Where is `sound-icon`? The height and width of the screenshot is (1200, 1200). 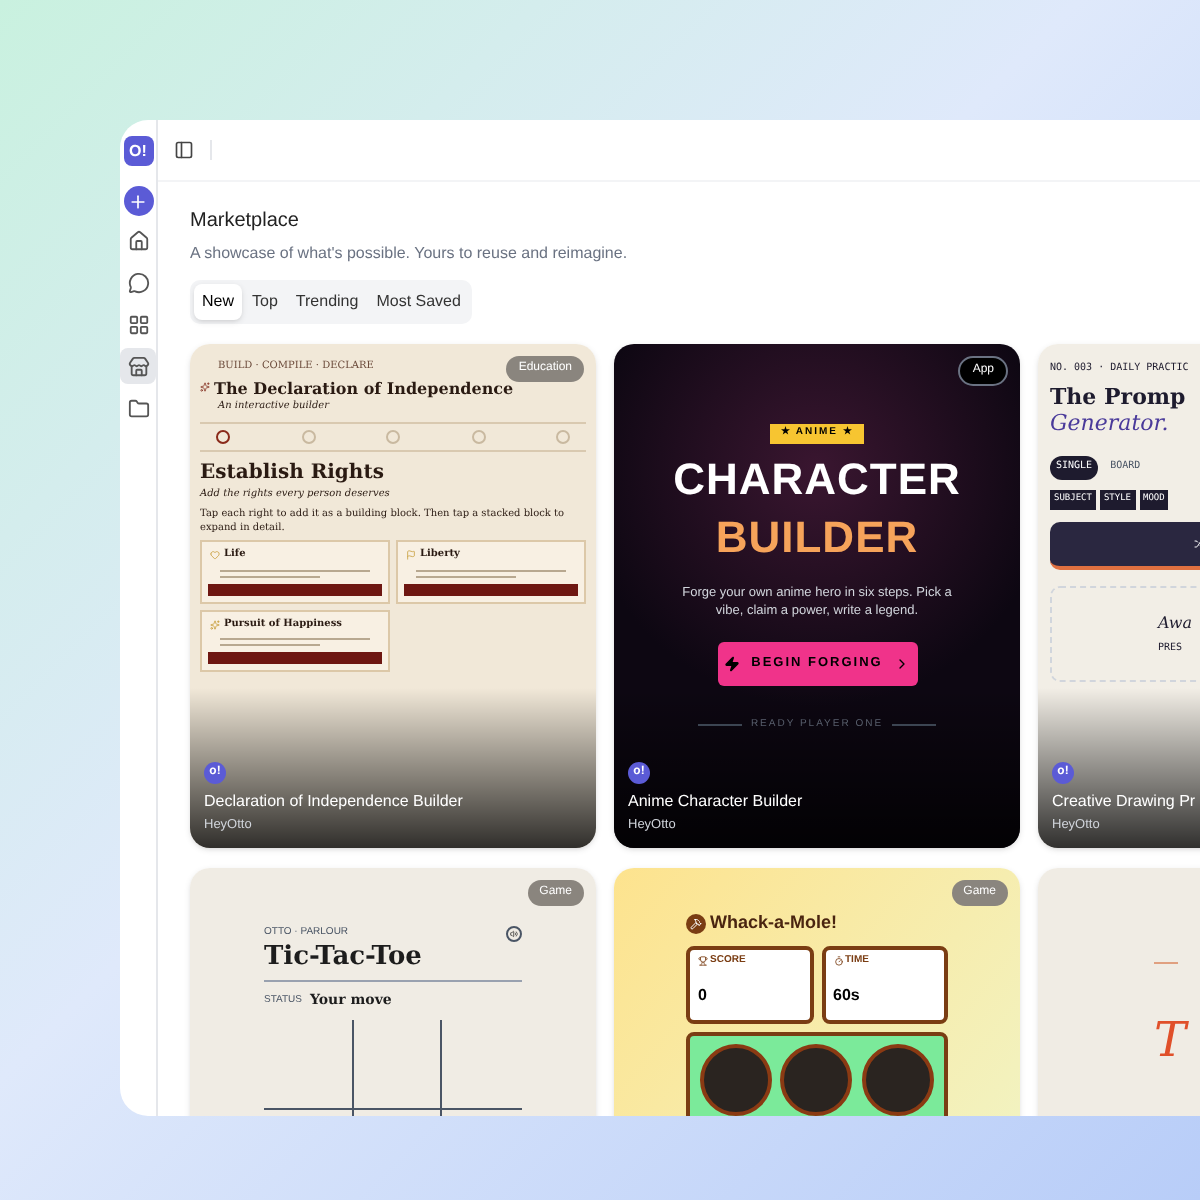 sound-icon is located at coordinates (514, 934).